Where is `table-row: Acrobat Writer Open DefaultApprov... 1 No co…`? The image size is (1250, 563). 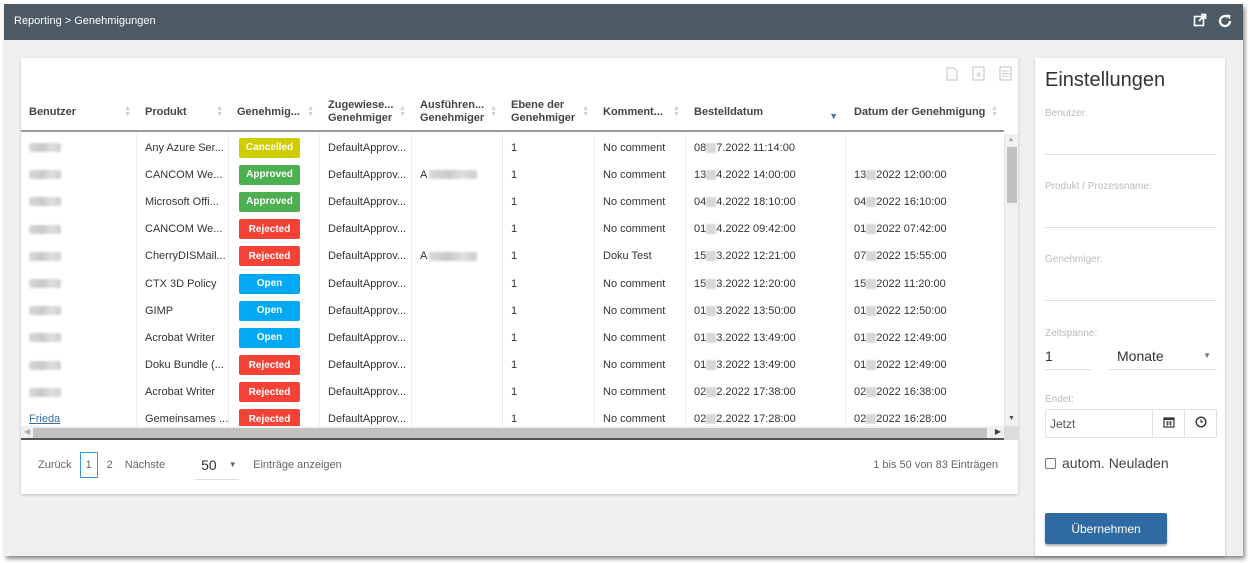 table-row: Acrobat Writer Open DefaultApprov... 1 No co… is located at coordinates (512, 338).